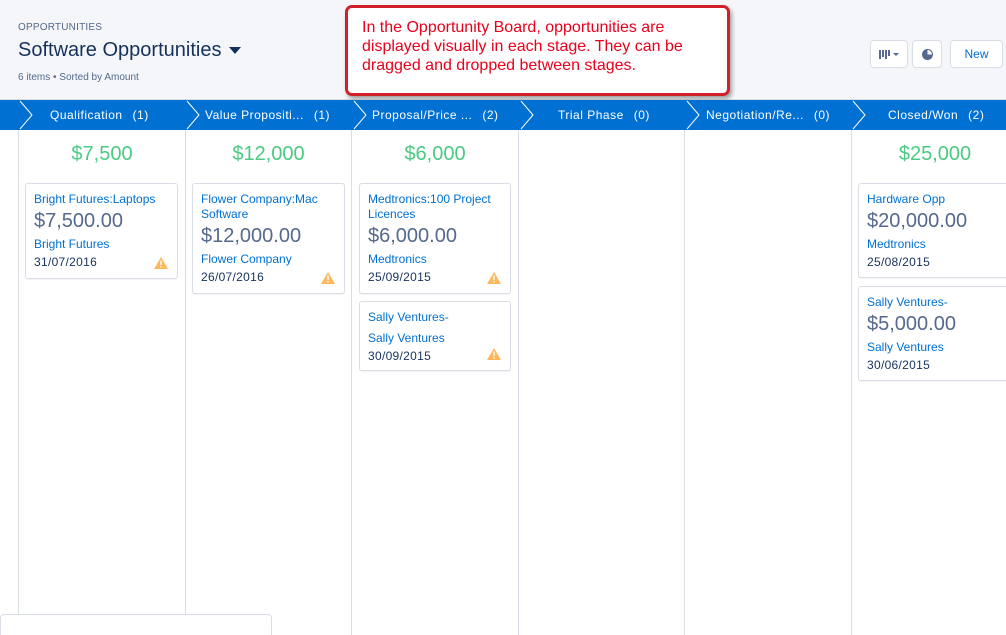  Describe the element at coordinates (899, 262) in the screenshot. I see `close-date: 25/08/2015` at that location.